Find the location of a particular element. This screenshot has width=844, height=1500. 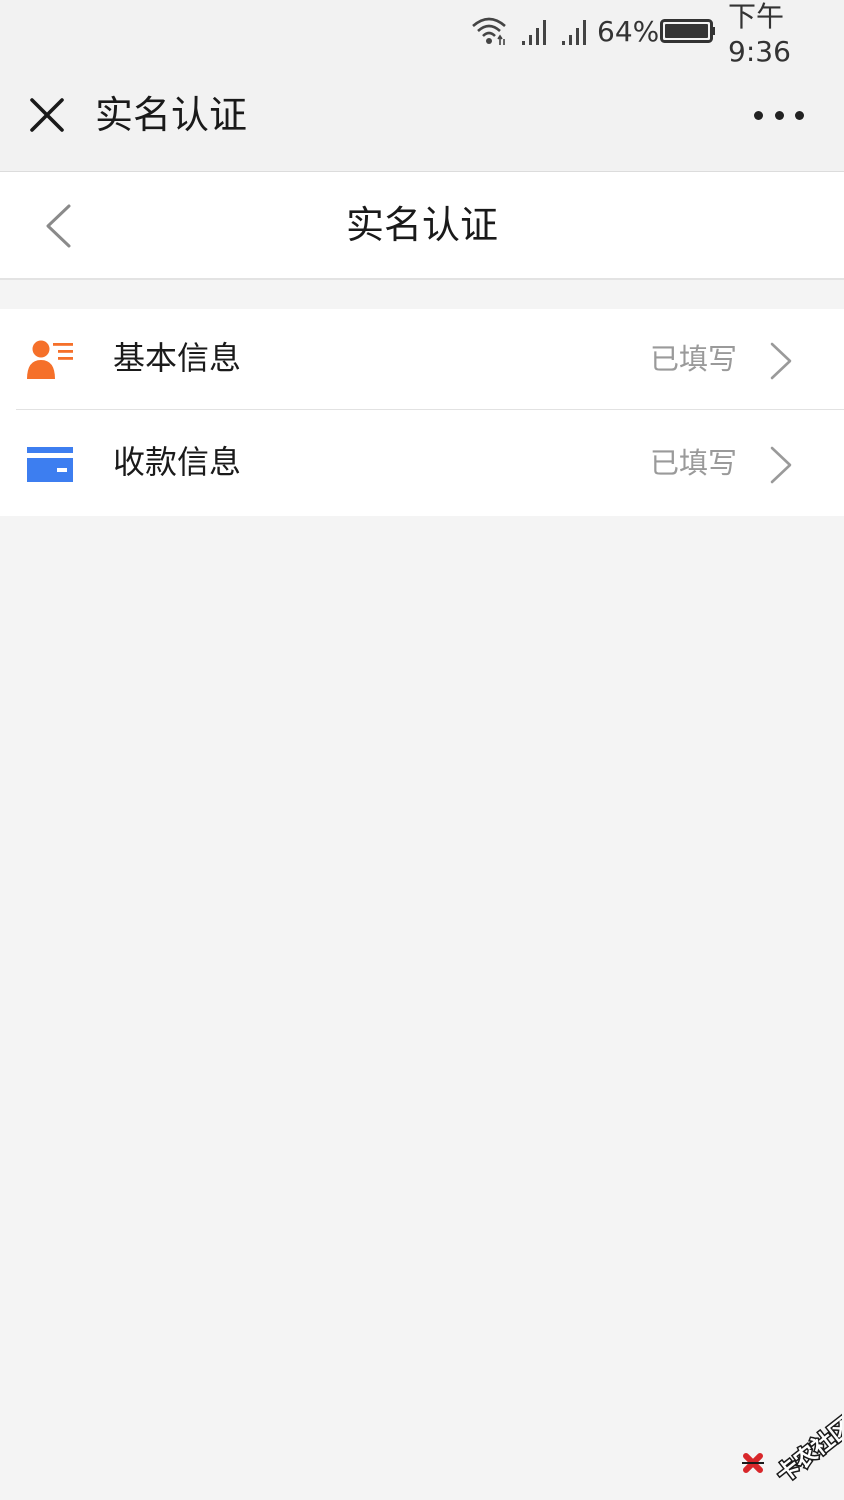

more-button is located at coordinates (779, 115).